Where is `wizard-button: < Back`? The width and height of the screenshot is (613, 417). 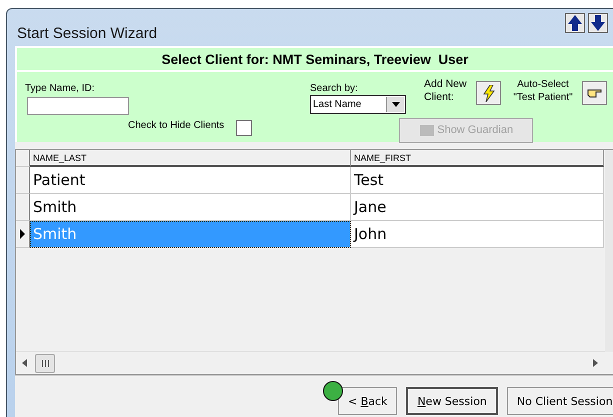
wizard-button: < Back is located at coordinates (368, 401).